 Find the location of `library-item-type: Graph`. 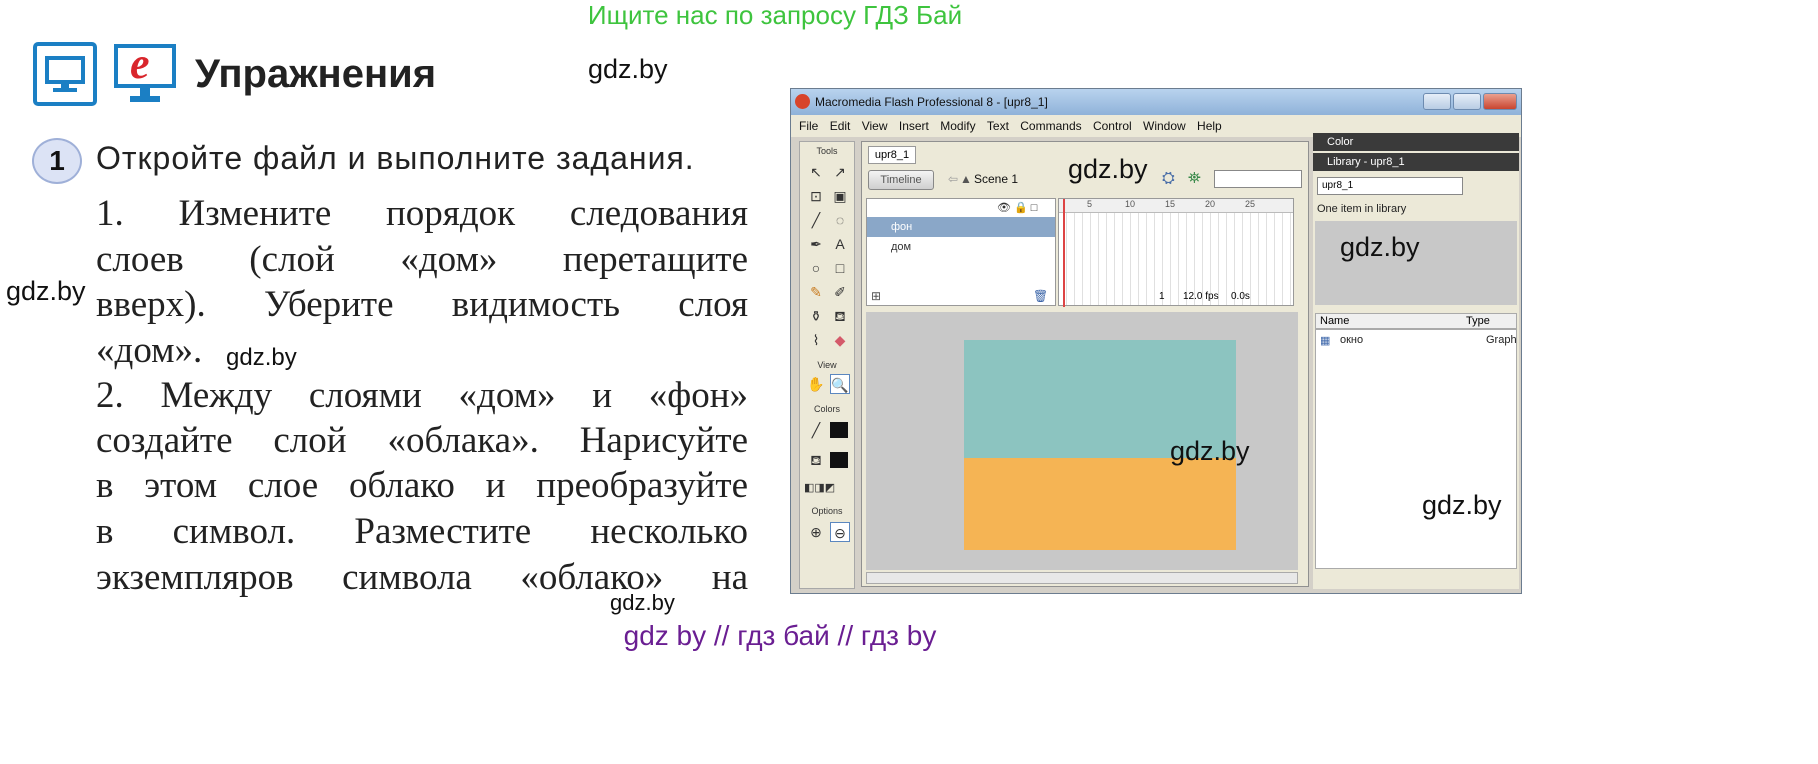

library-item-type: Graph is located at coordinates (1501, 340).